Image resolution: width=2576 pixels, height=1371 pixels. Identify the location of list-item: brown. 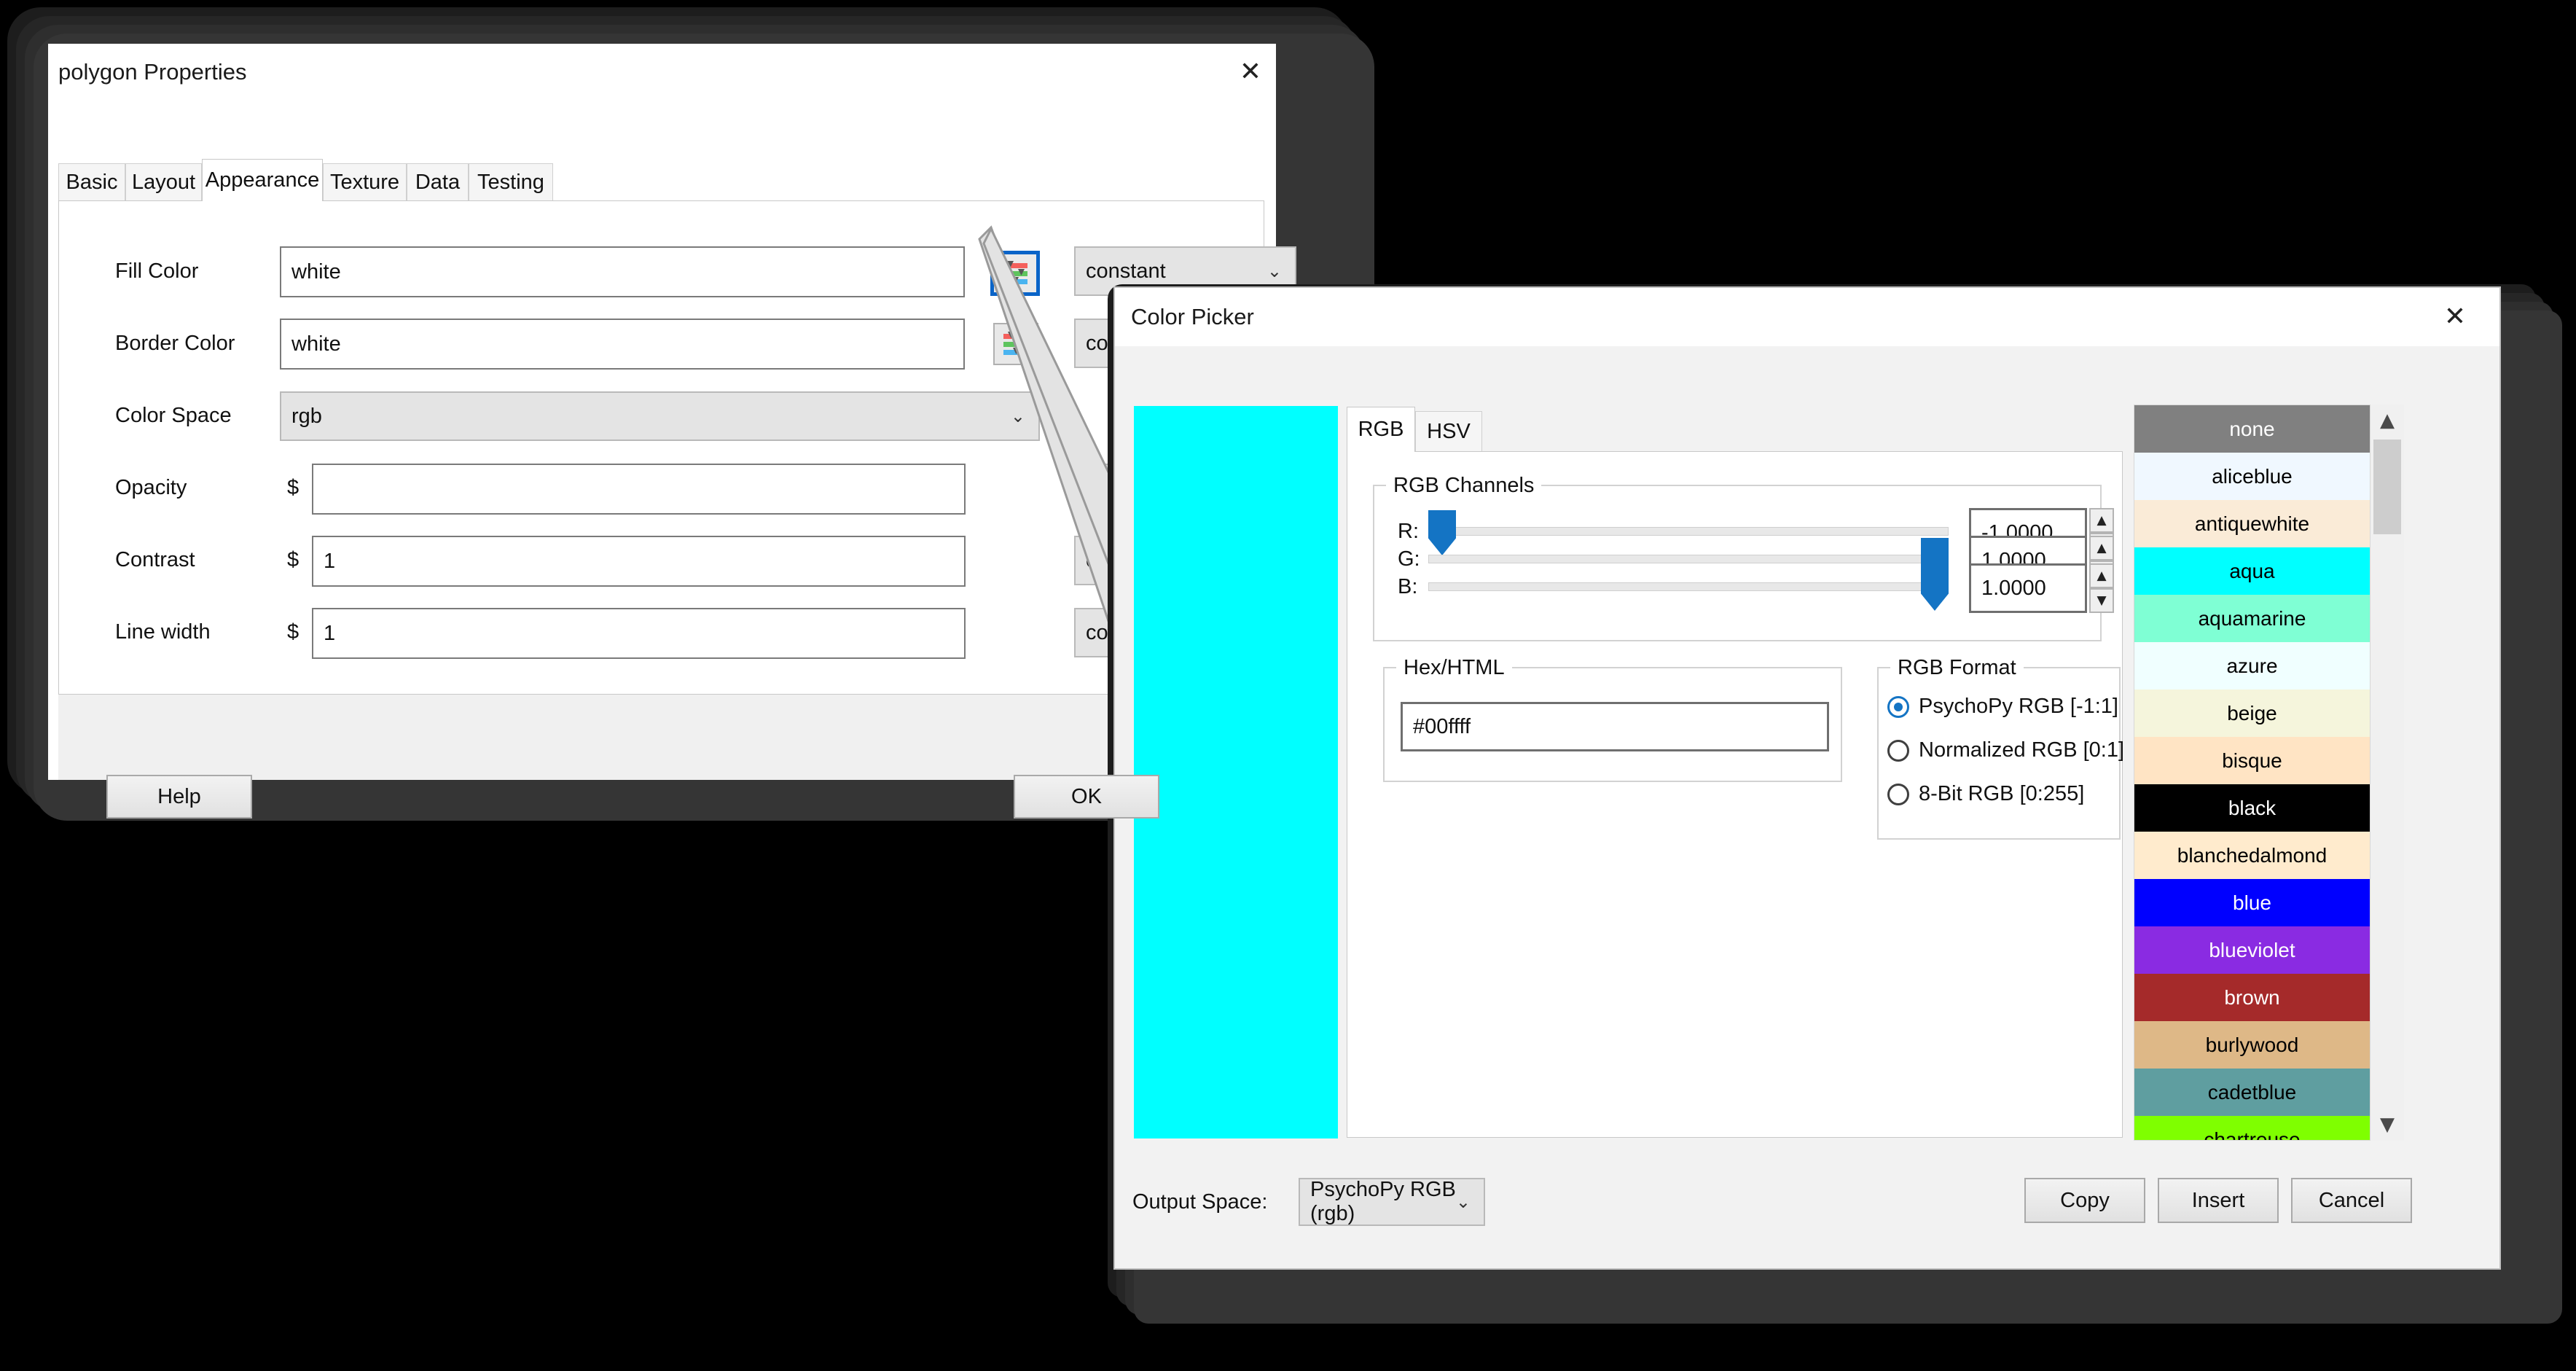
(2252, 997).